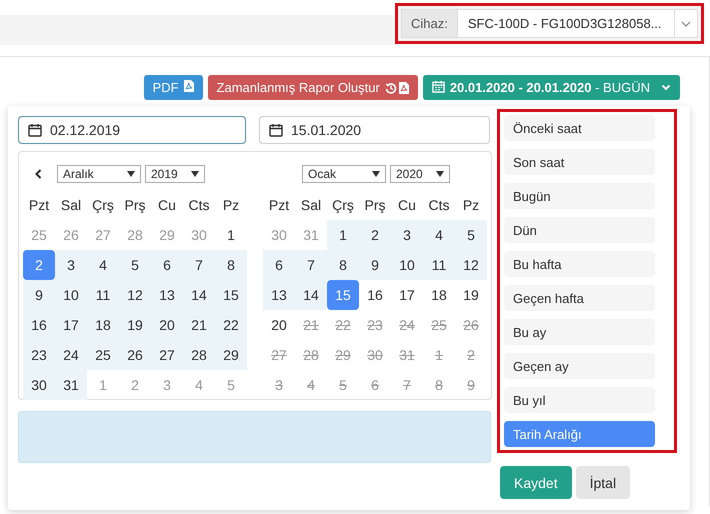  Describe the element at coordinates (579, 298) in the screenshot. I see `range-option: Geçen hafta` at that location.